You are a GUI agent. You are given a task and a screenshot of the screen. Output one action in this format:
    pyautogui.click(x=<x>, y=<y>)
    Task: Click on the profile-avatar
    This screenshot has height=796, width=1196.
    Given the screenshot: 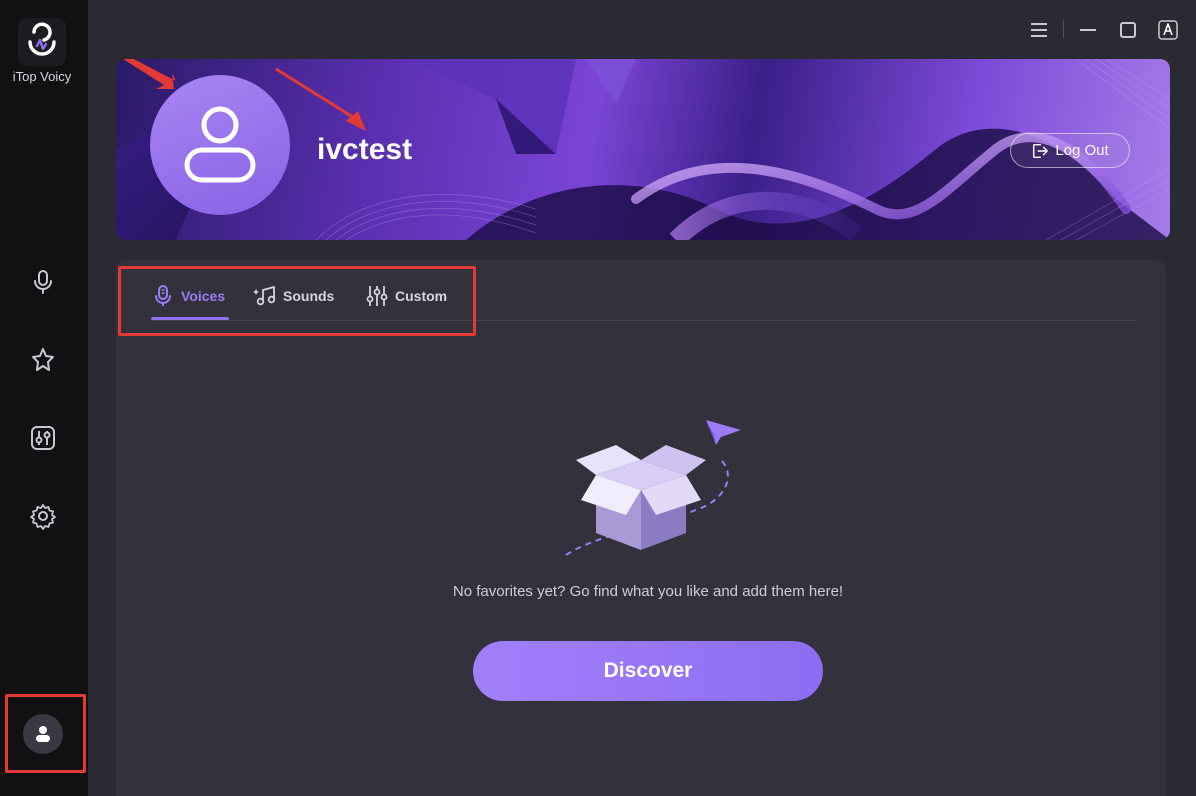 What is the action you would take?
    pyautogui.click(x=220, y=145)
    